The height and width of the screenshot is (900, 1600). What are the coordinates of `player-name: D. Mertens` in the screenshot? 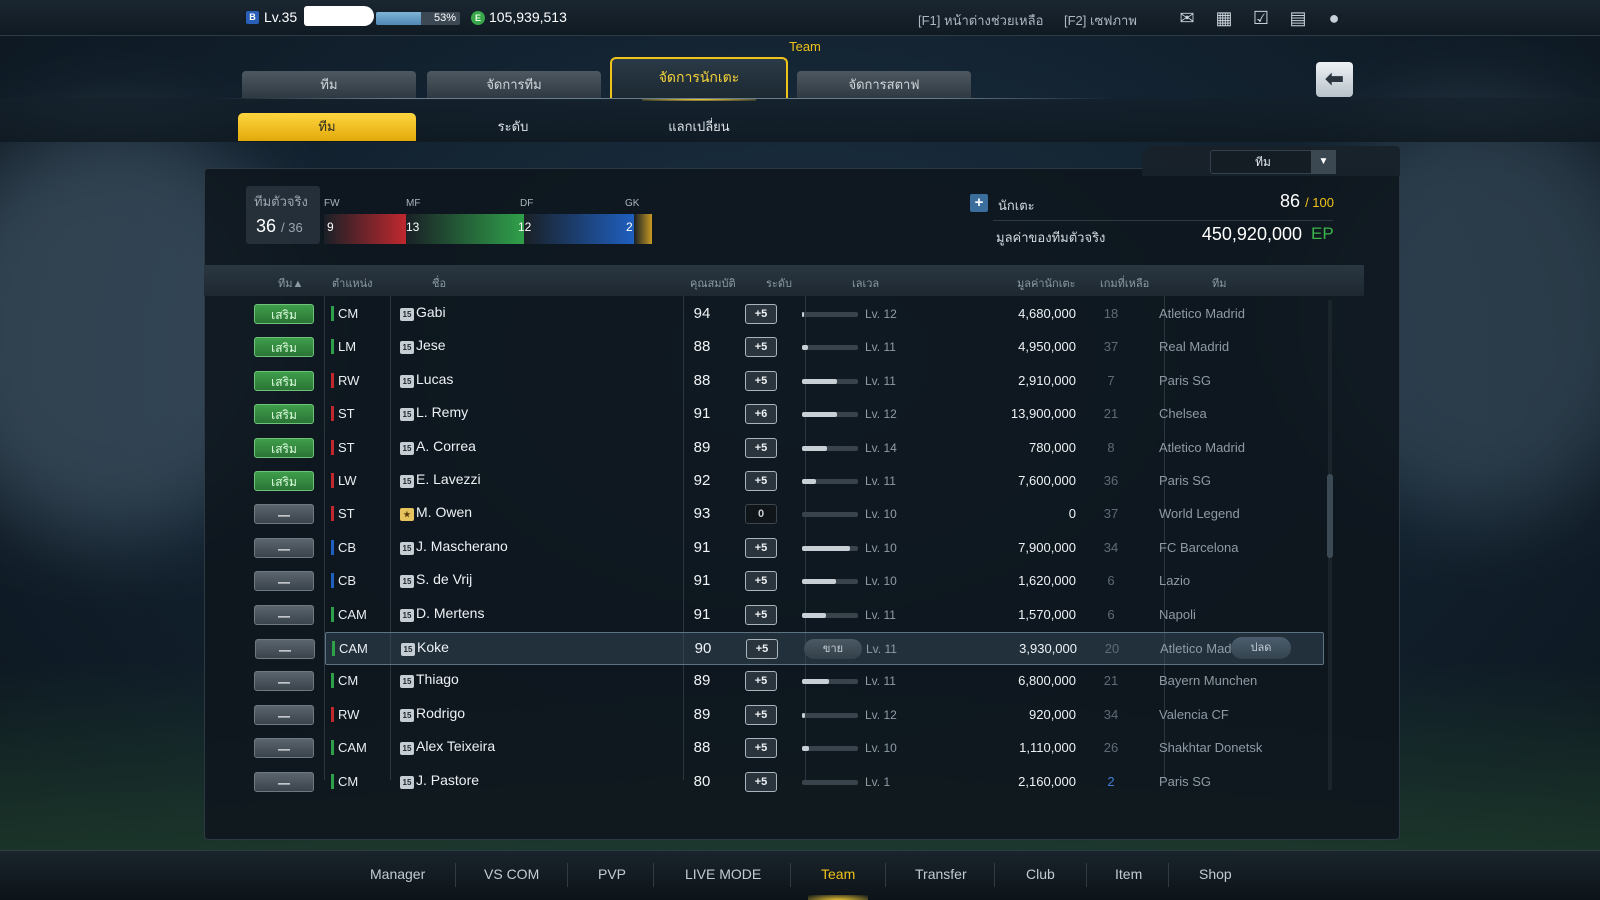 It's located at (450, 613).